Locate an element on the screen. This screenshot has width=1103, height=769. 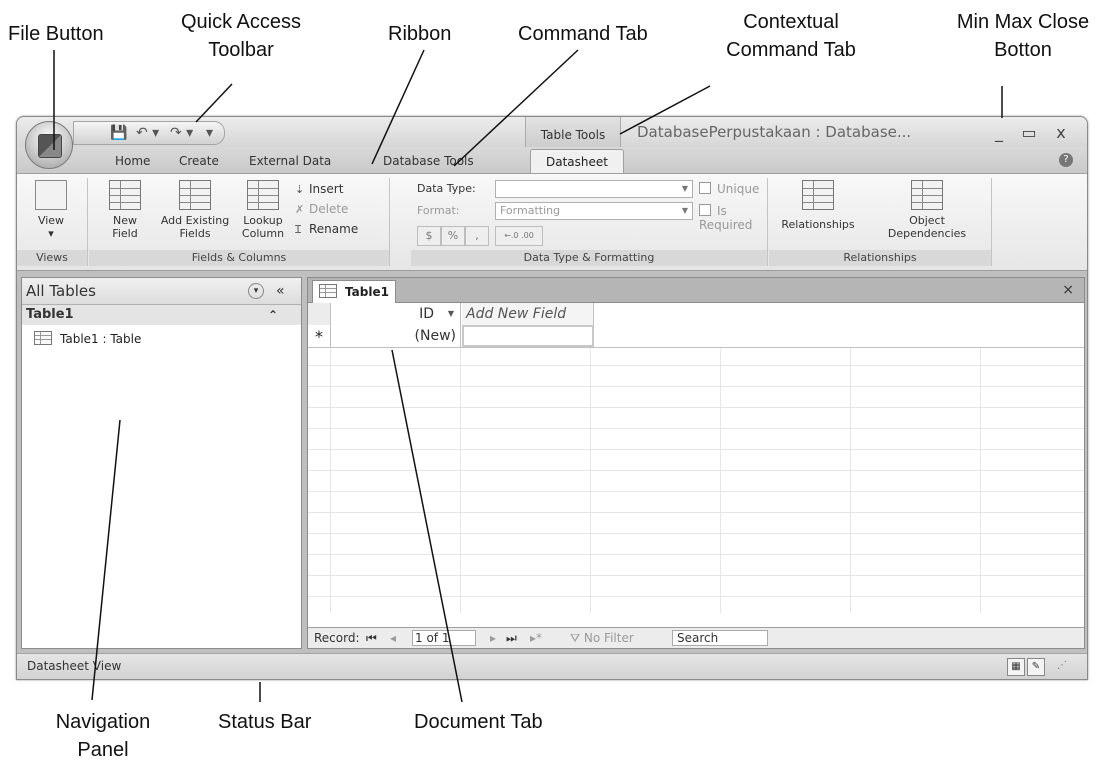
office-file-button is located at coordinates (49, 145).